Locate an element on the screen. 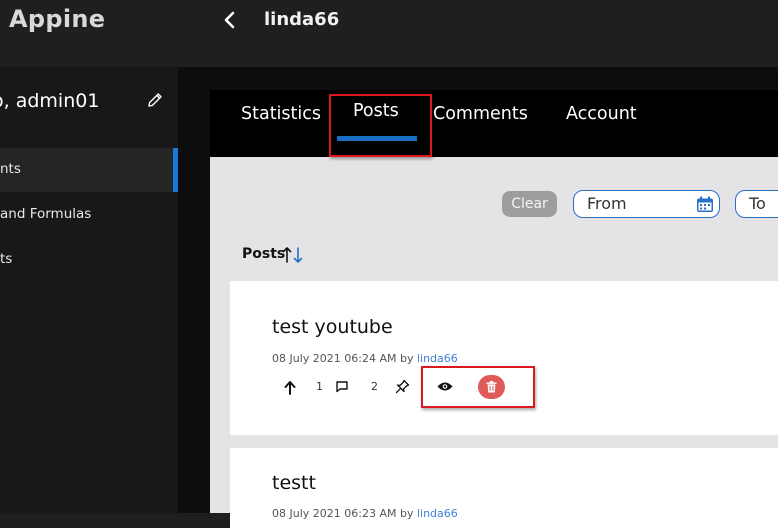  sidebar-item-3: ts is located at coordinates (89, 260).